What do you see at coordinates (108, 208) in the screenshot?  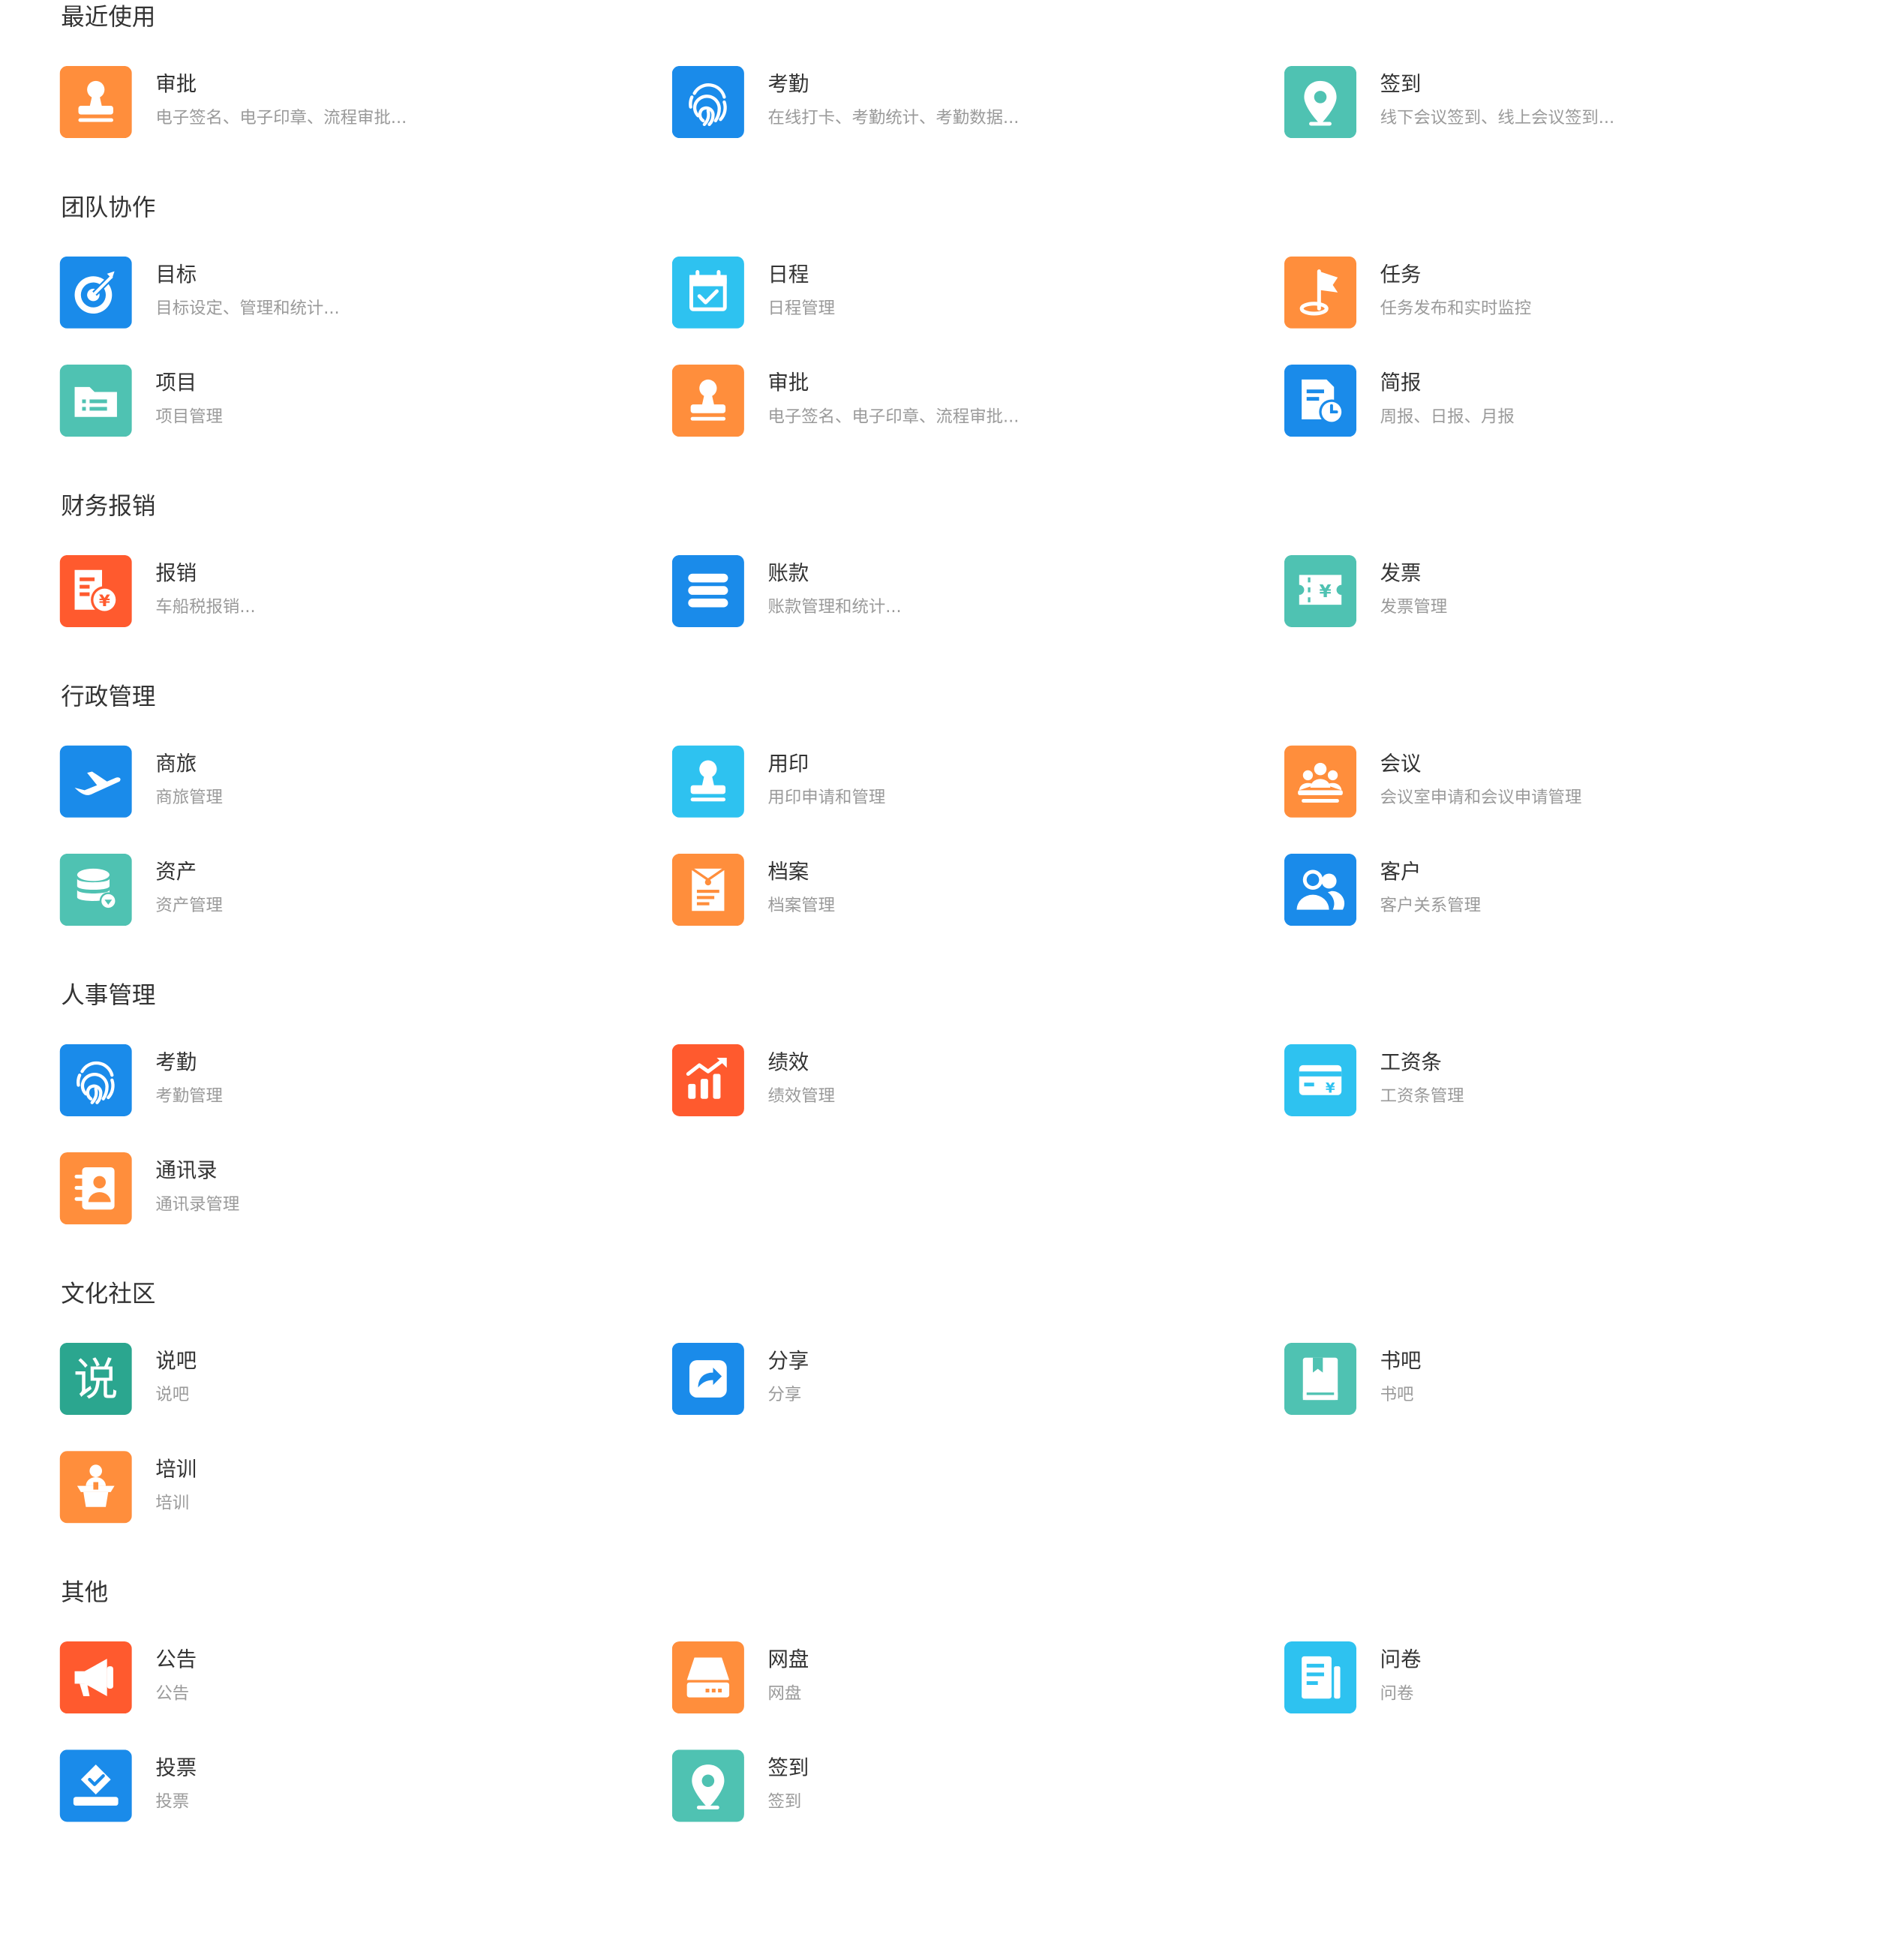 I see `section-title: 团队协作` at bounding box center [108, 208].